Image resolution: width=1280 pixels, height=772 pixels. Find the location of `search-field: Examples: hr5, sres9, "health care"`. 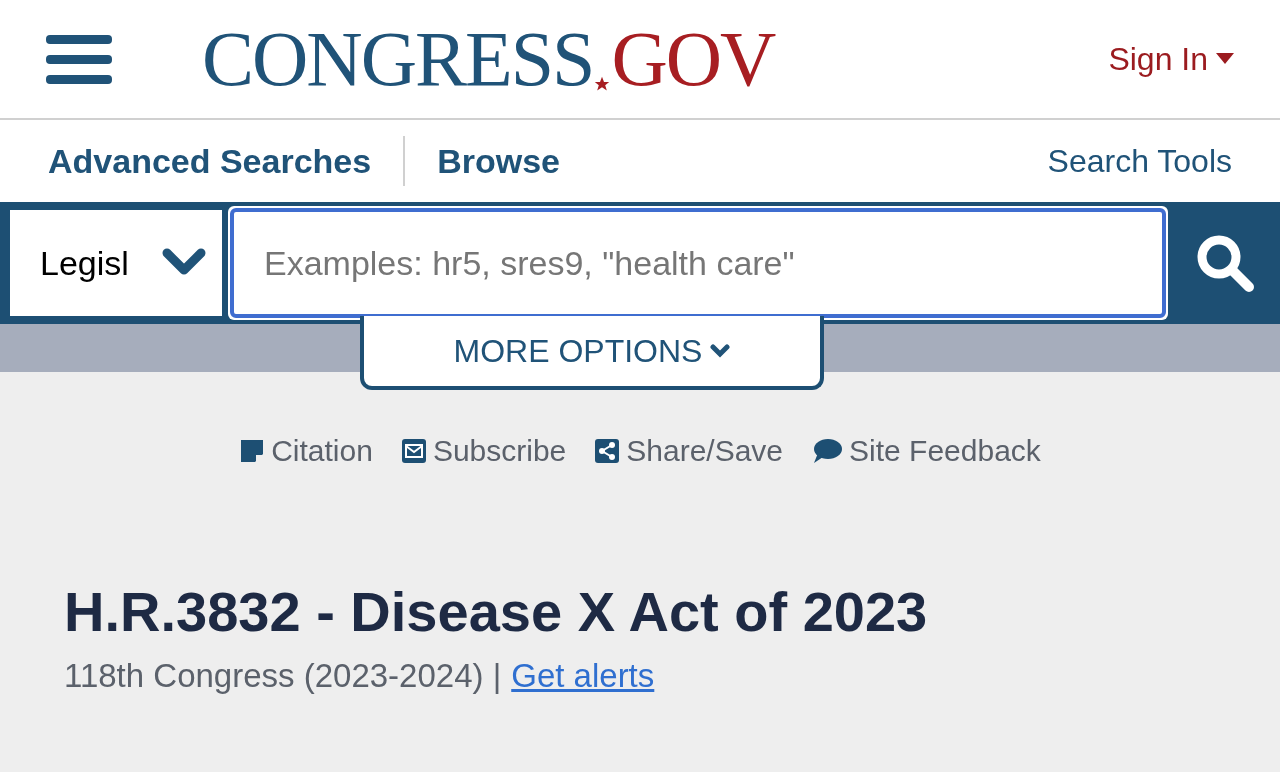

search-field: Examples: hr5, sres9, "health care" is located at coordinates (698, 263).